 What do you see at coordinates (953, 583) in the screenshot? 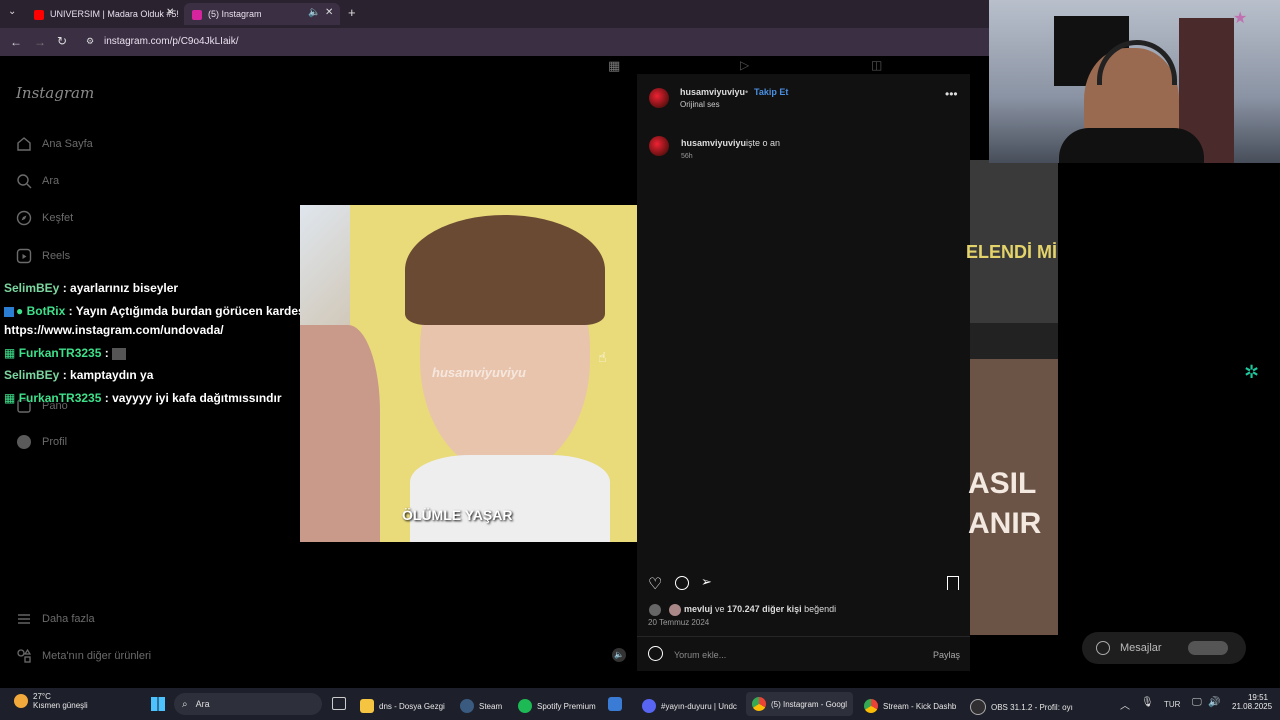
I see `save-icon` at bounding box center [953, 583].